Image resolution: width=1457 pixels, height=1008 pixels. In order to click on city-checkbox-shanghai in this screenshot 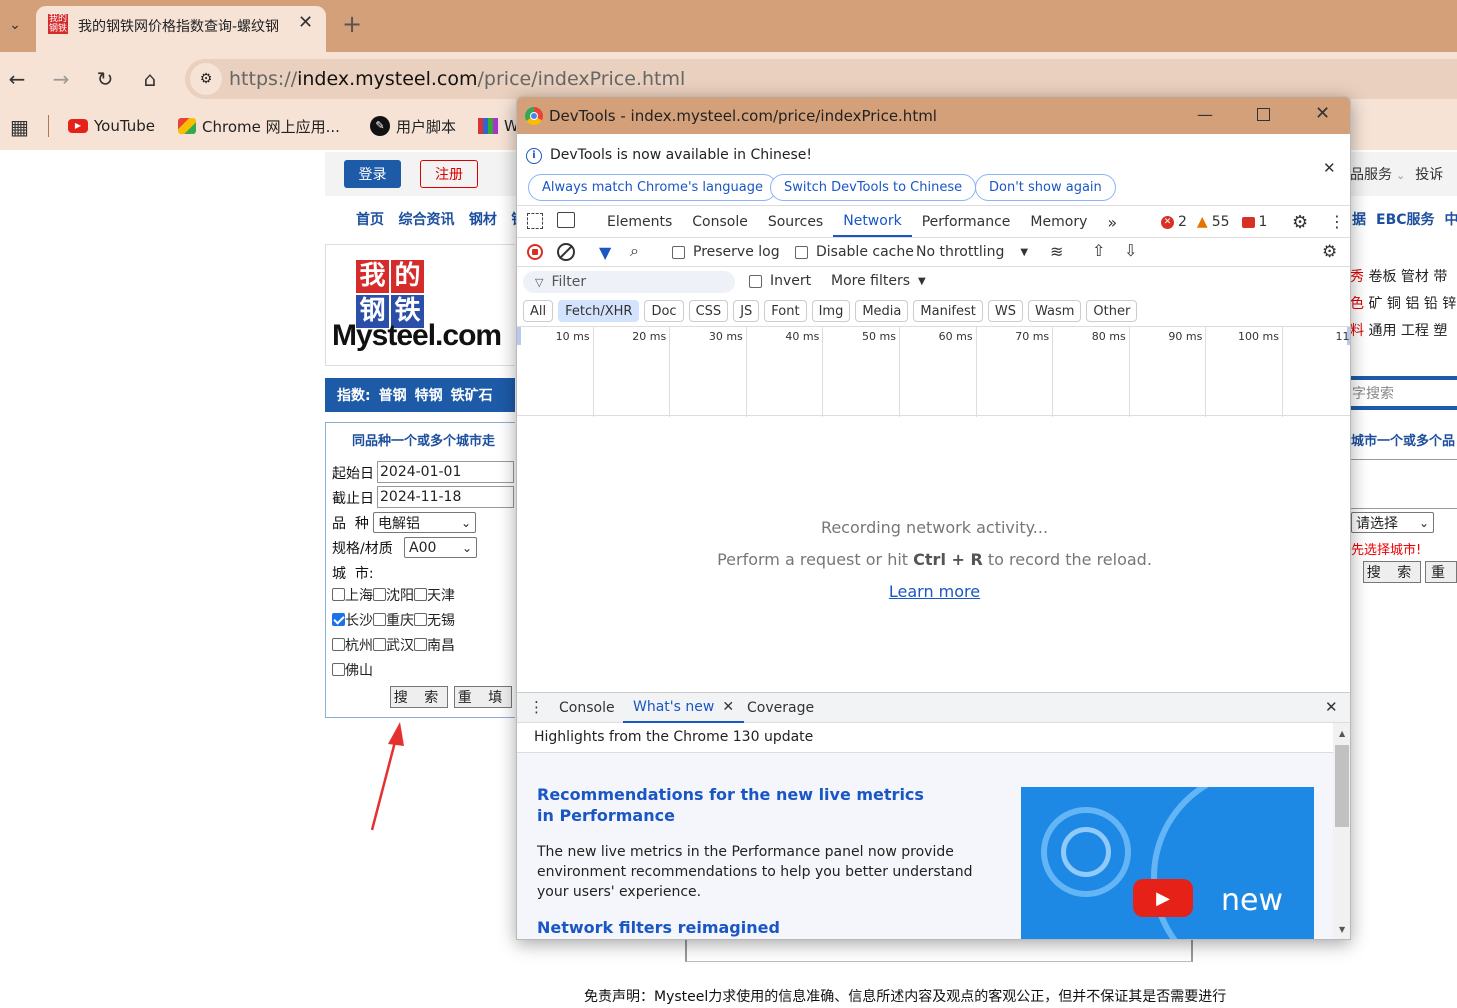, I will do `click(338, 594)`.